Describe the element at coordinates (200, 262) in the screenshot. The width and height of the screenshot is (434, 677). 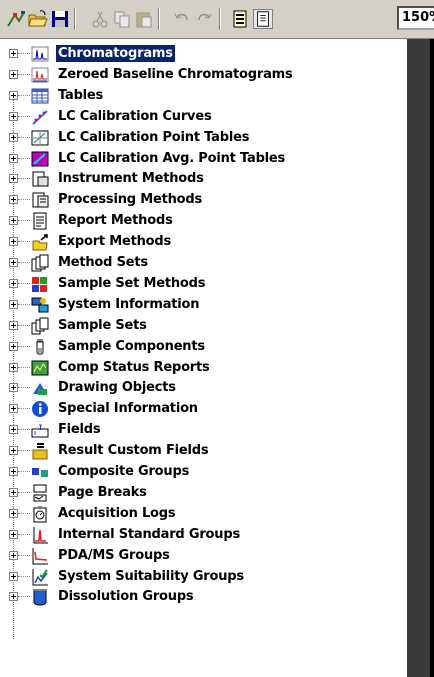
I see `tree-node: Method Sets` at that location.